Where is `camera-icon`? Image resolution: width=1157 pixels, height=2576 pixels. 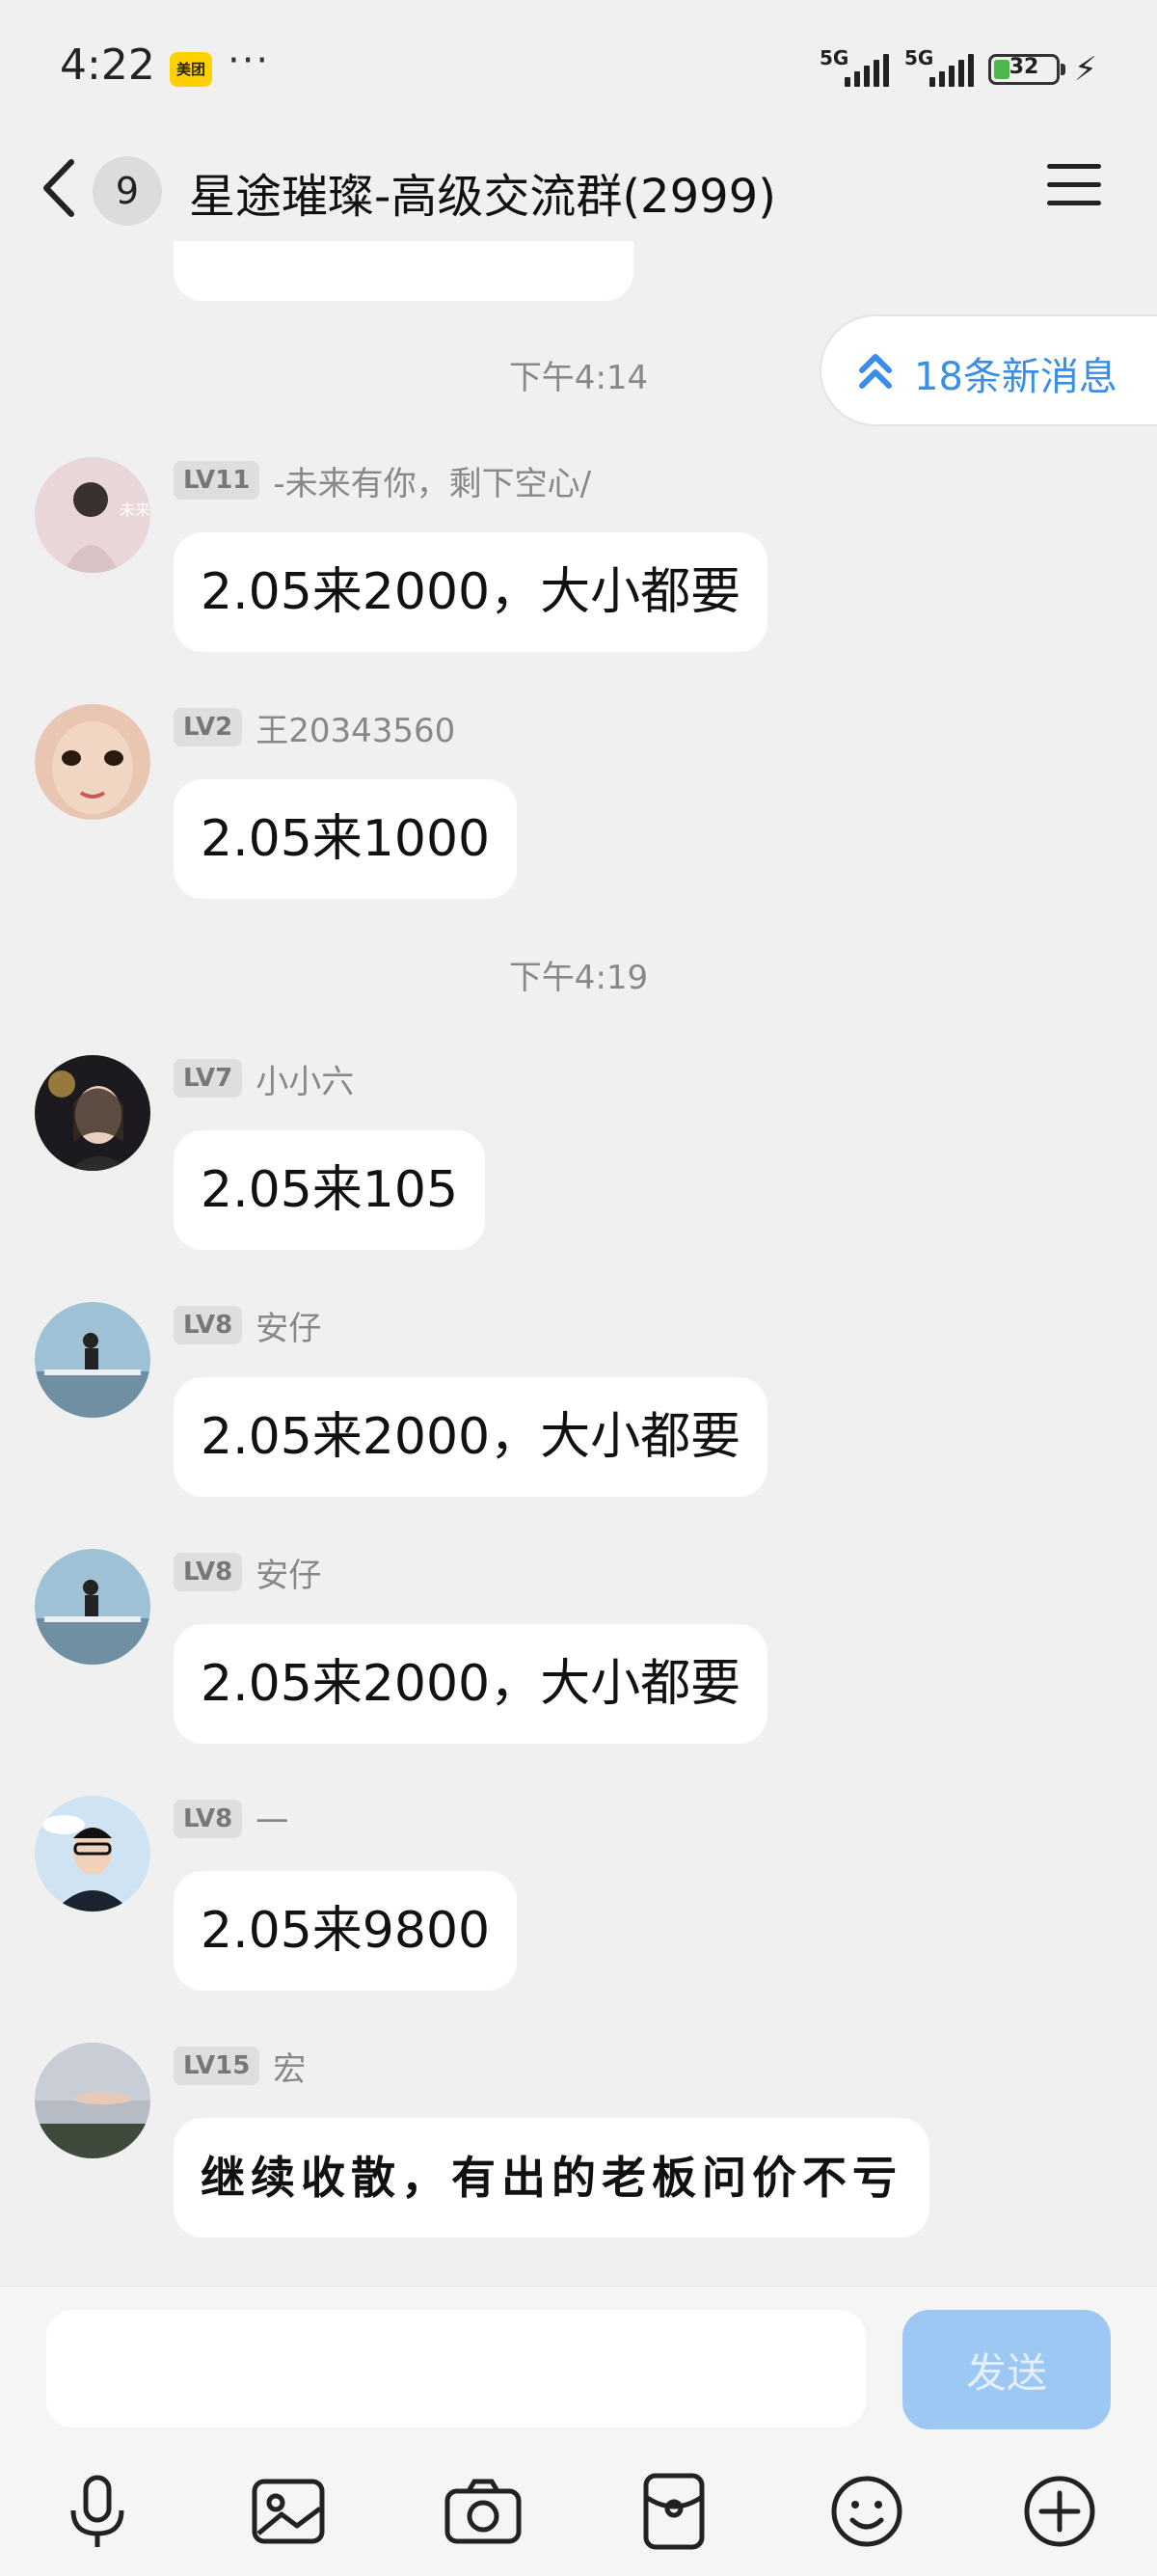 camera-icon is located at coordinates (483, 2511).